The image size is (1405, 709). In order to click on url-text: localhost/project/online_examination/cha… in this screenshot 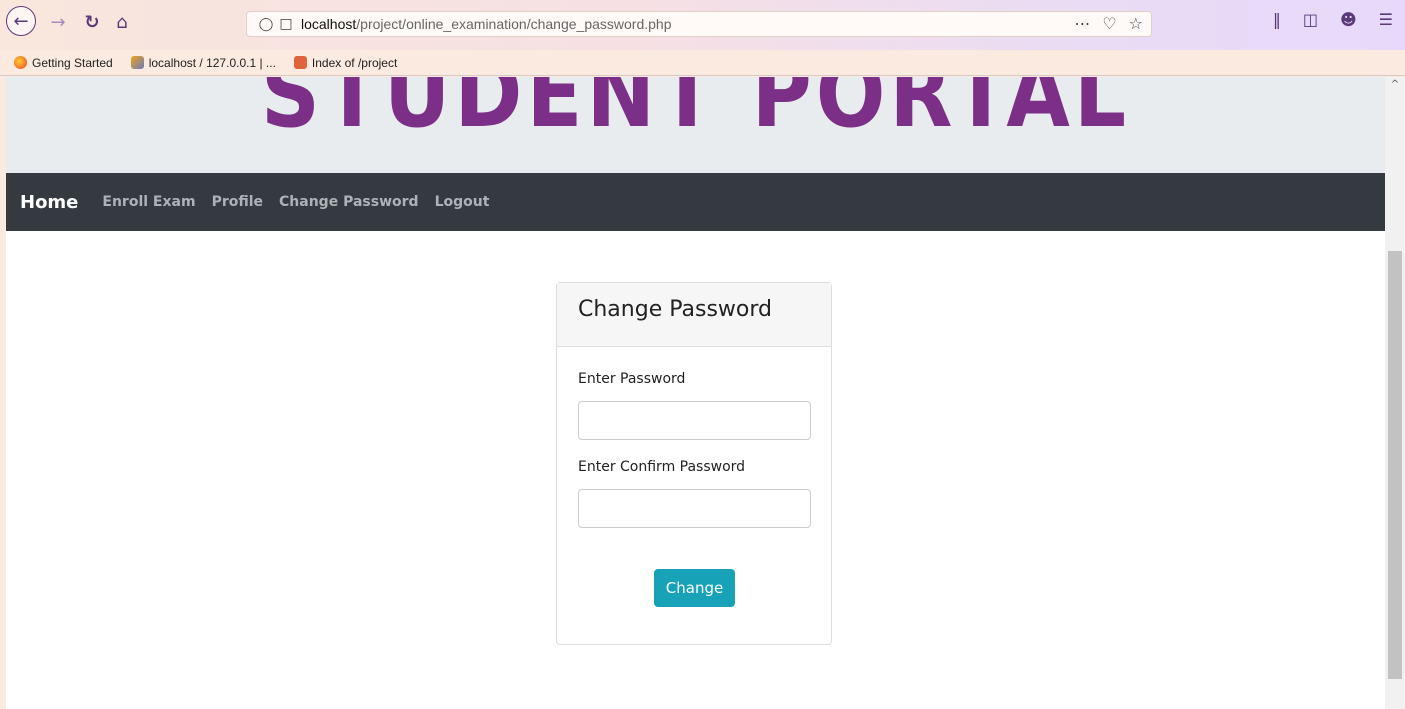, I will do `click(486, 24)`.